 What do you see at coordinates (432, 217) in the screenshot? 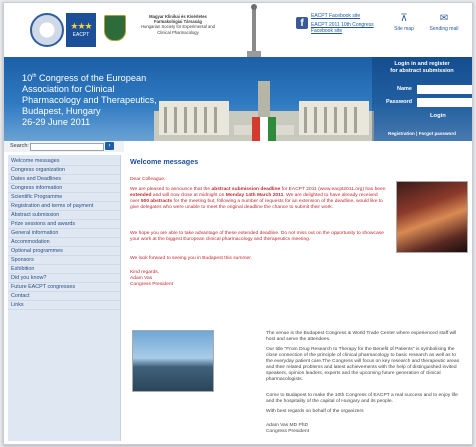
I see `concert-hall-photo` at bounding box center [432, 217].